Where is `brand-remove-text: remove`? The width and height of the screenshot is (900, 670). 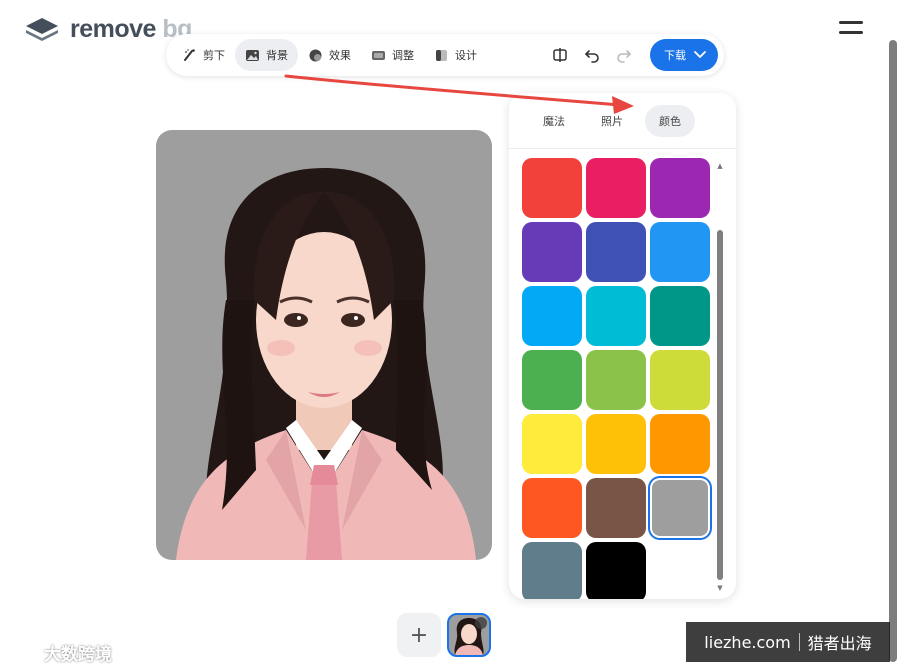 brand-remove-text: remove is located at coordinates (113, 28).